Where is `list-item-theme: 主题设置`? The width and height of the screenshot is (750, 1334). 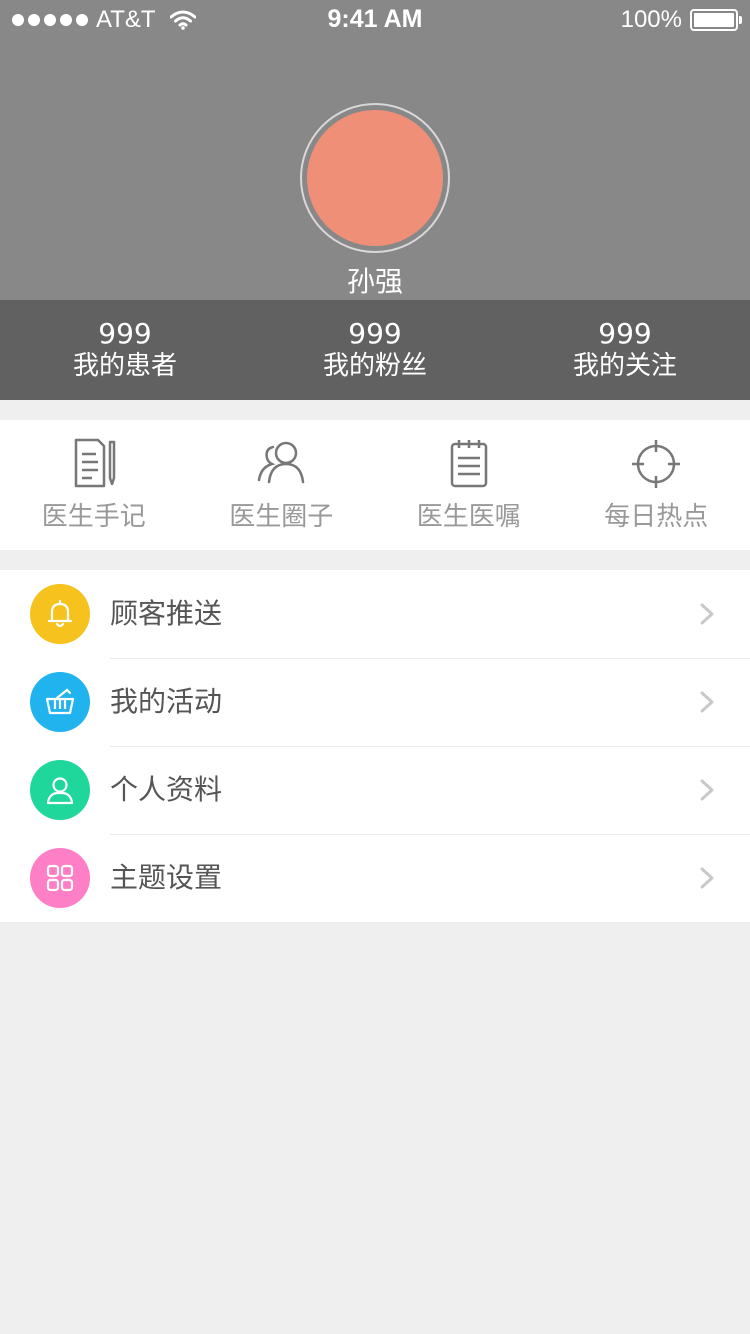
list-item-theme: 主题设置 is located at coordinates (375, 878).